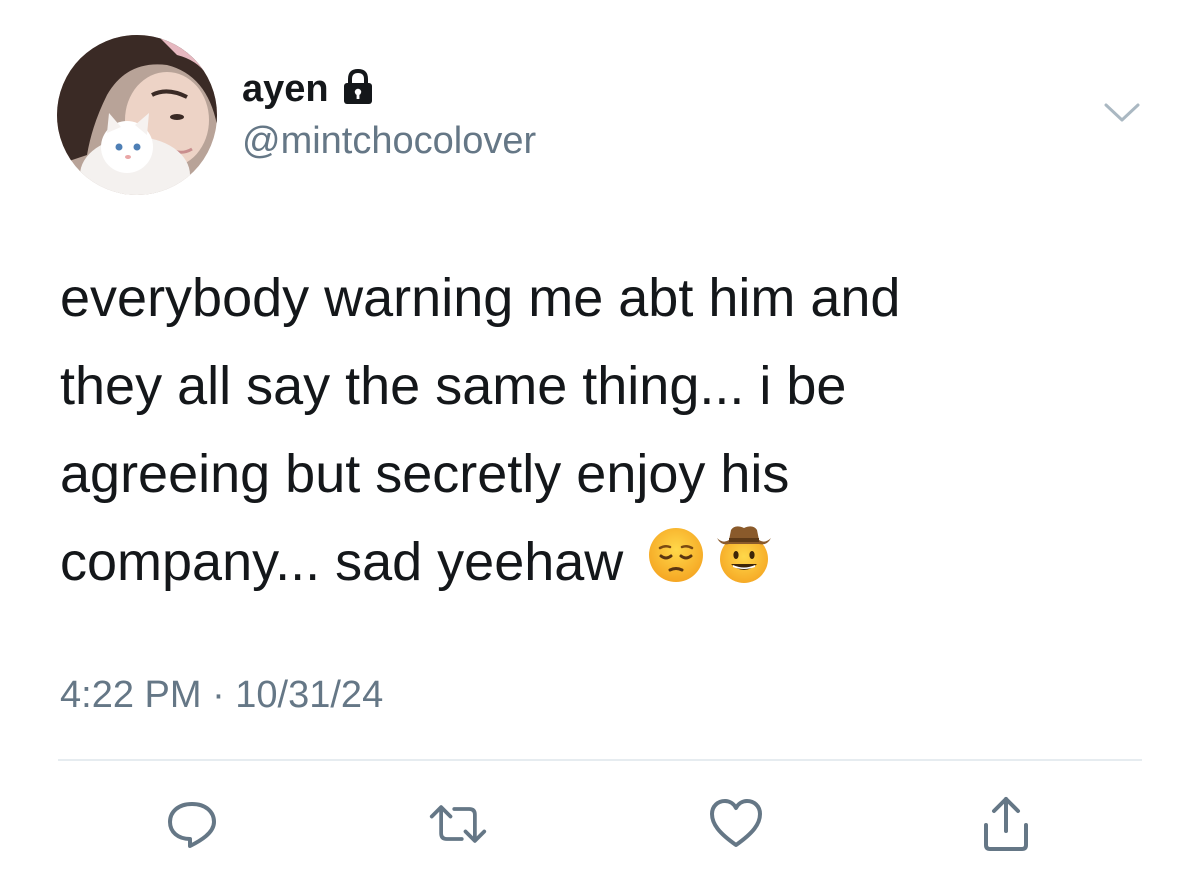 The height and width of the screenshot is (887, 1200). What do you see at coordinates (425, 474) in the screenshot?
I see `tweet-line: agreeing but secretly enjoy his` at bounding box center [425, 474].